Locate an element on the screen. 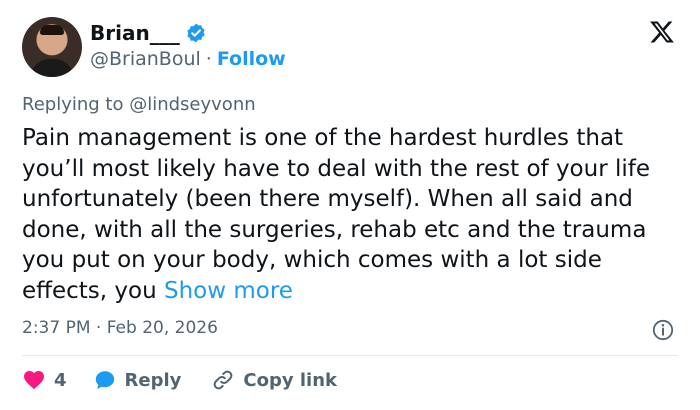 This screenshot has width=700, height=410. author-name-row: Brian___ is located at coordinates (148, 33).